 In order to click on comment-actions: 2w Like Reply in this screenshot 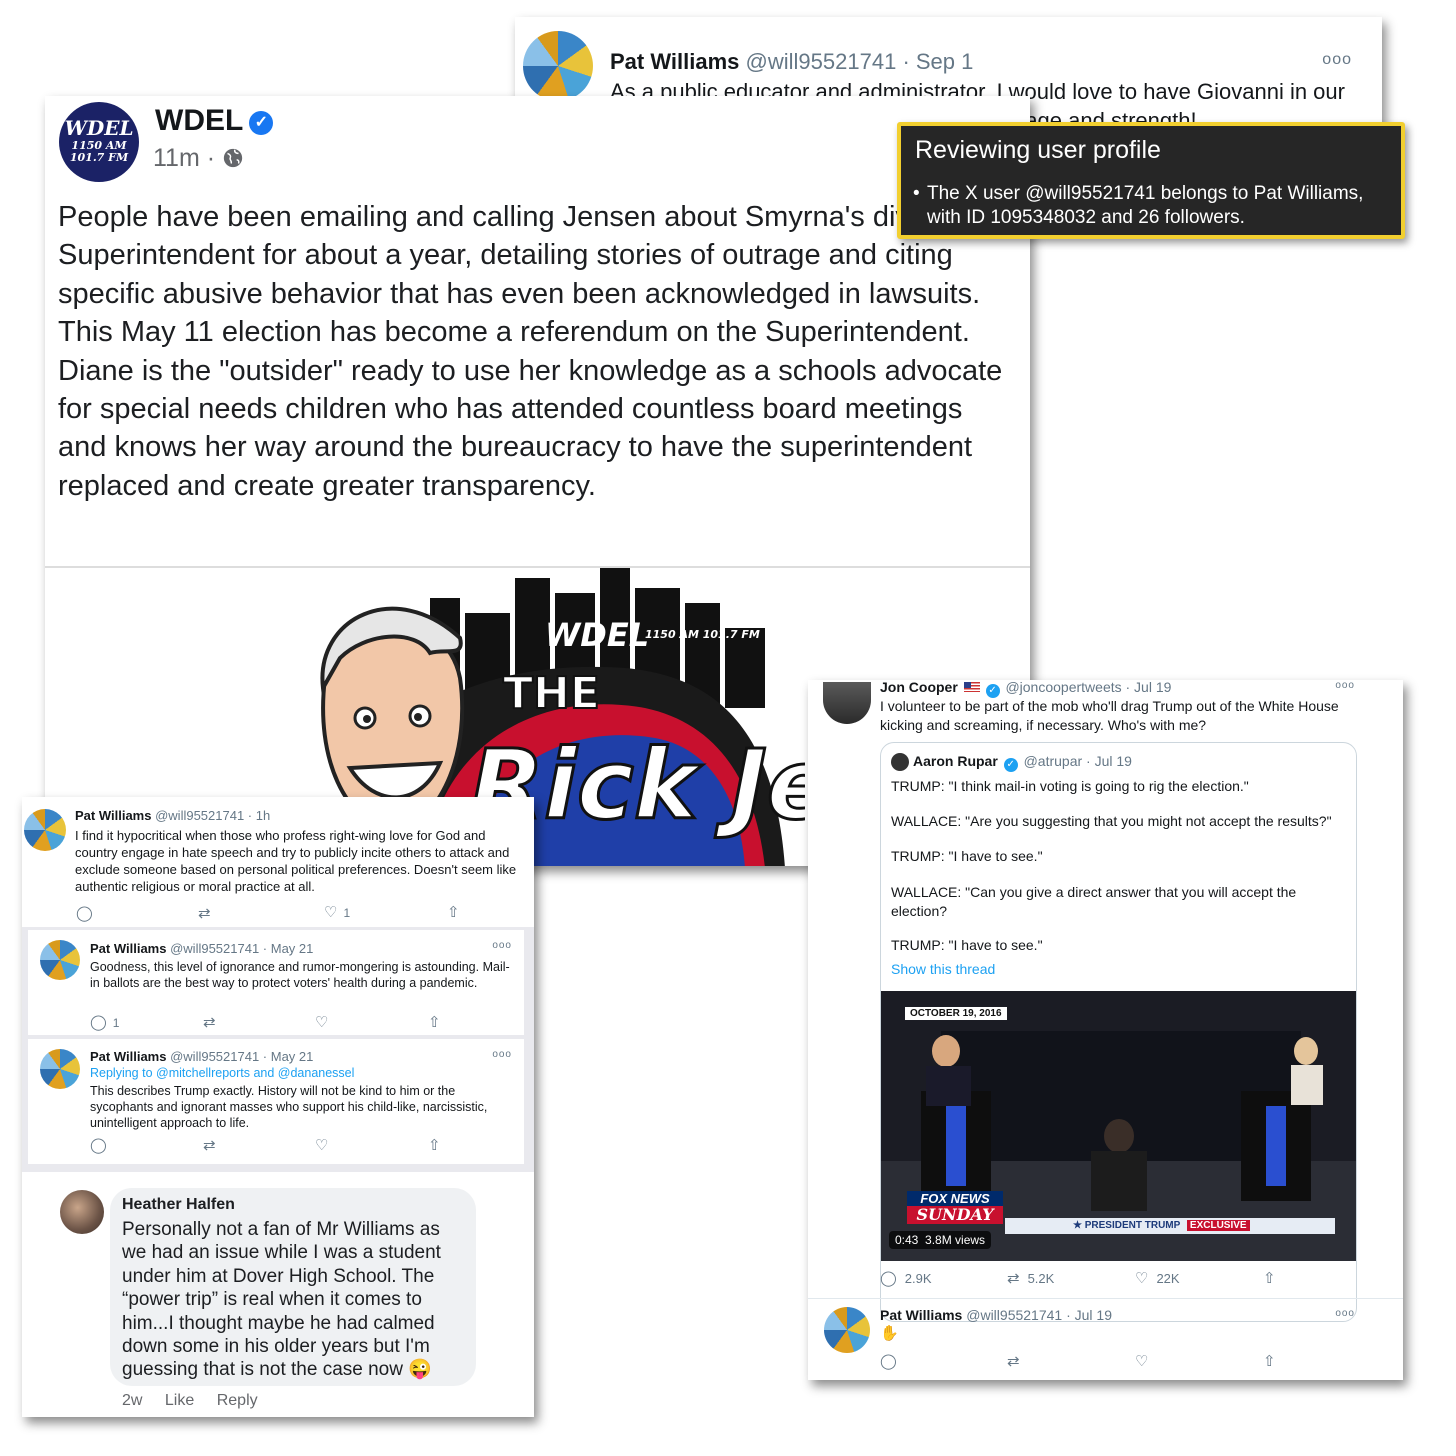, I will do `click(199, 1401)`.